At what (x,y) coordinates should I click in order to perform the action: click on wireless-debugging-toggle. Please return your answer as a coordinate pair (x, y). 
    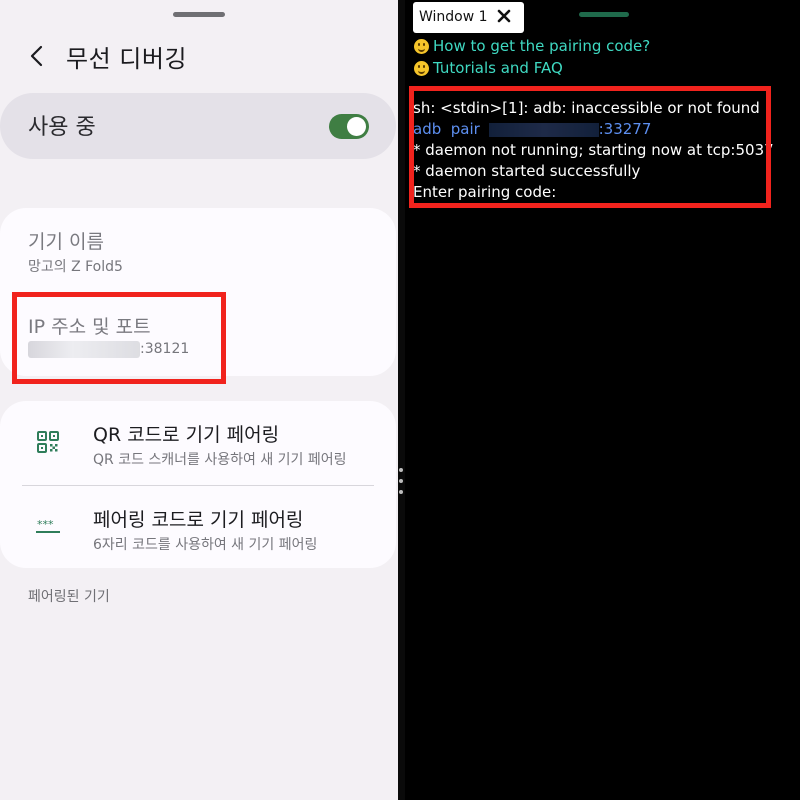
    Looking at the image, I should click on (349, 126).